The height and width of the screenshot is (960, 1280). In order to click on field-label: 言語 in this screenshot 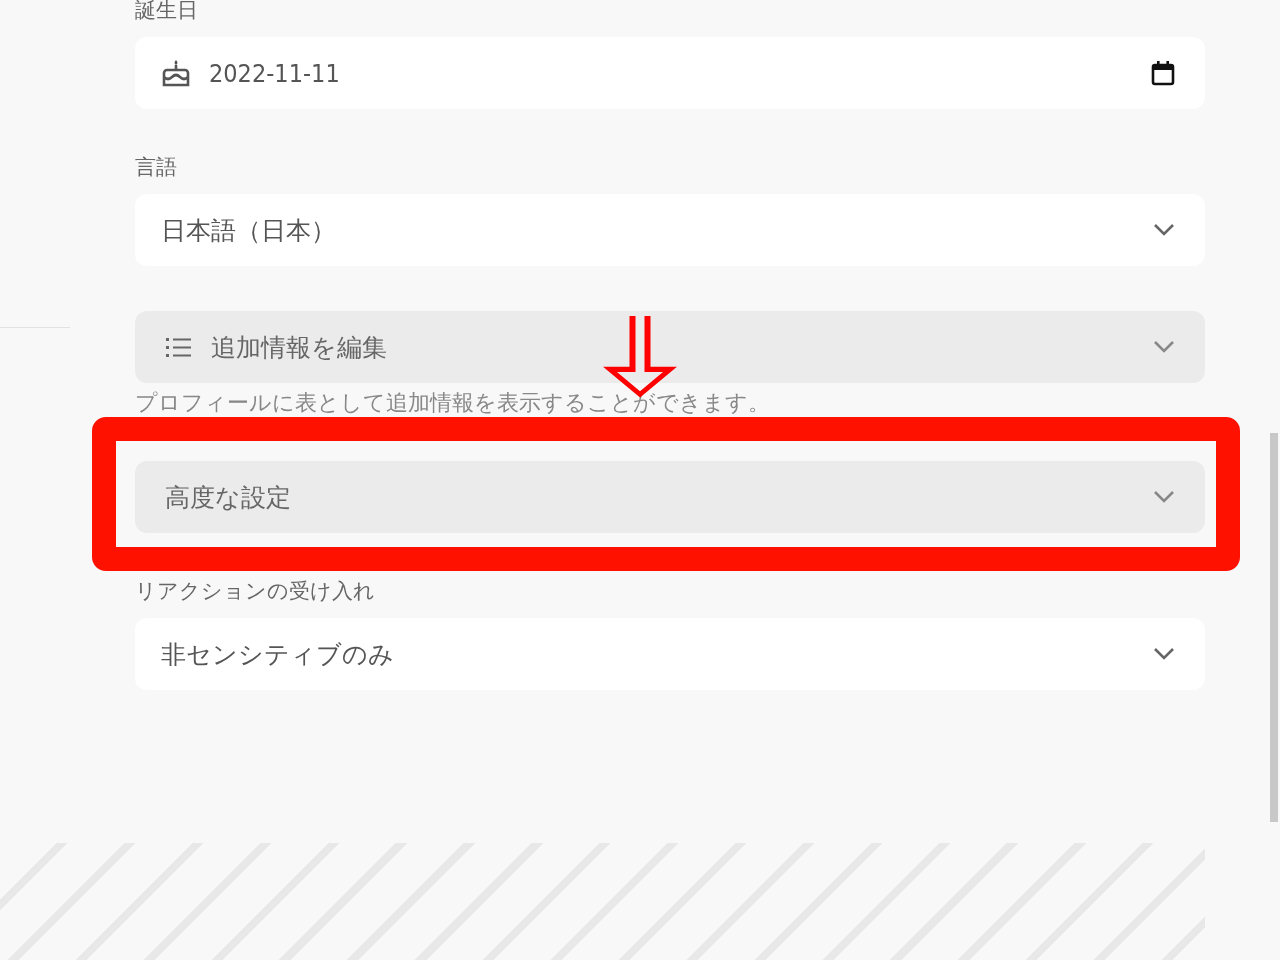, I will do `click(156, 167)`.